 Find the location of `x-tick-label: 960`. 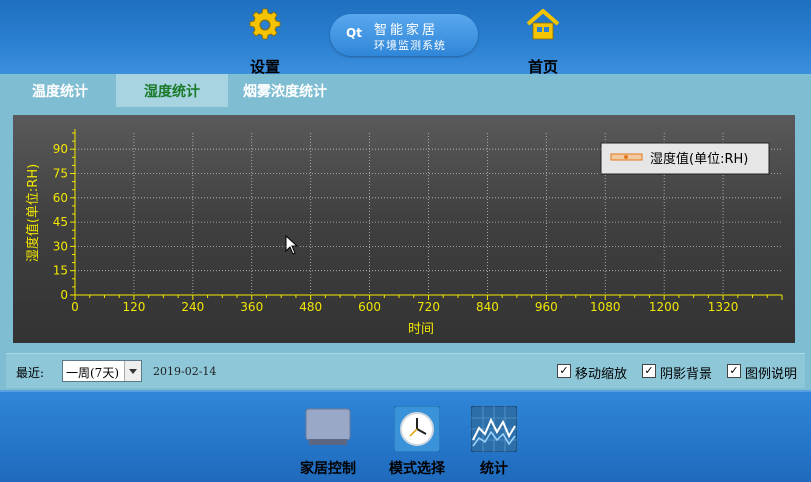

x-tick-label: 960 is located at coordinates (546, 307).